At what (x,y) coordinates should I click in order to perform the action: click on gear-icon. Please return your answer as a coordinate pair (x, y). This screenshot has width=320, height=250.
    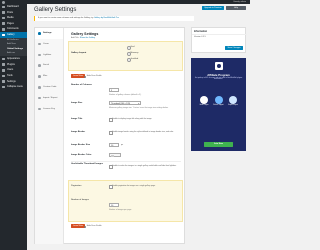
    Looking at the image, I should click on (39, 33).